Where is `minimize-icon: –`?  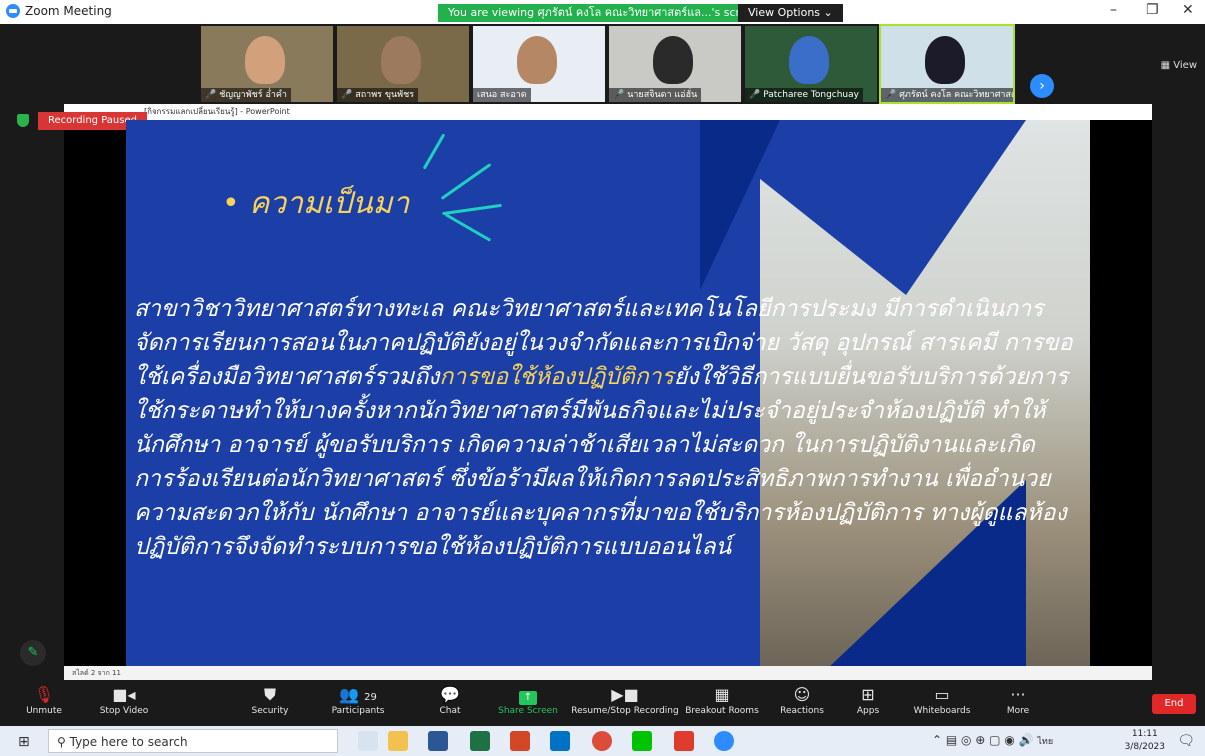 minimize-icon: – is located at coordinates (1113, 10).